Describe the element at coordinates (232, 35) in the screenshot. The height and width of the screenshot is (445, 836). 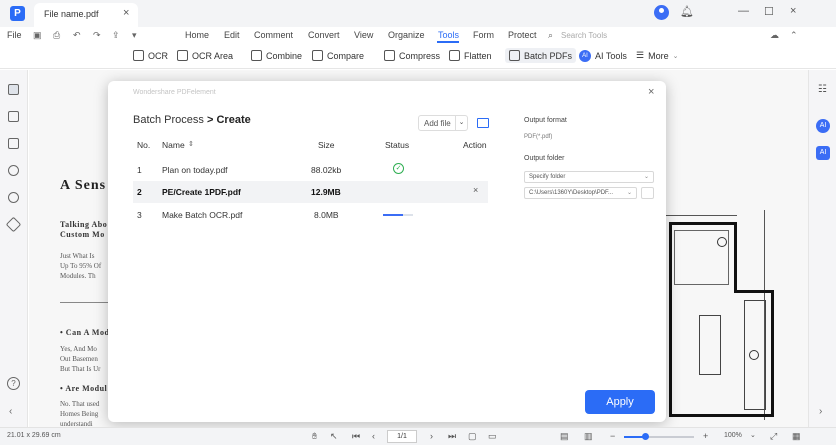
I see `menu-edit: Edit` at that location.